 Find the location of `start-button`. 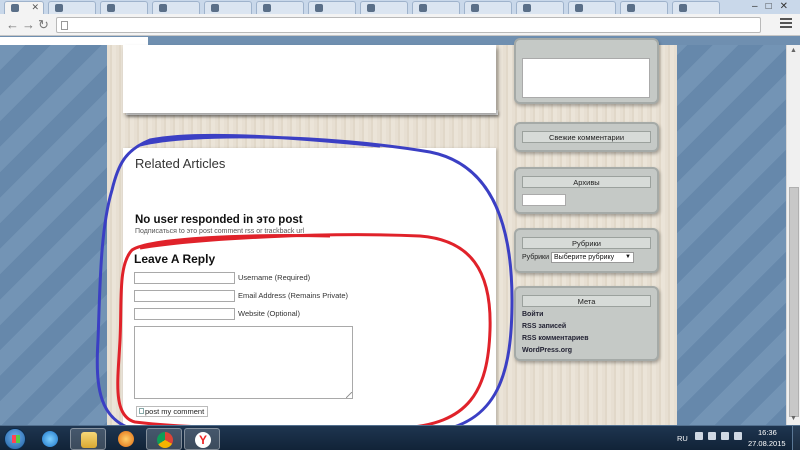

start-button is located at coordinates (15, 439).